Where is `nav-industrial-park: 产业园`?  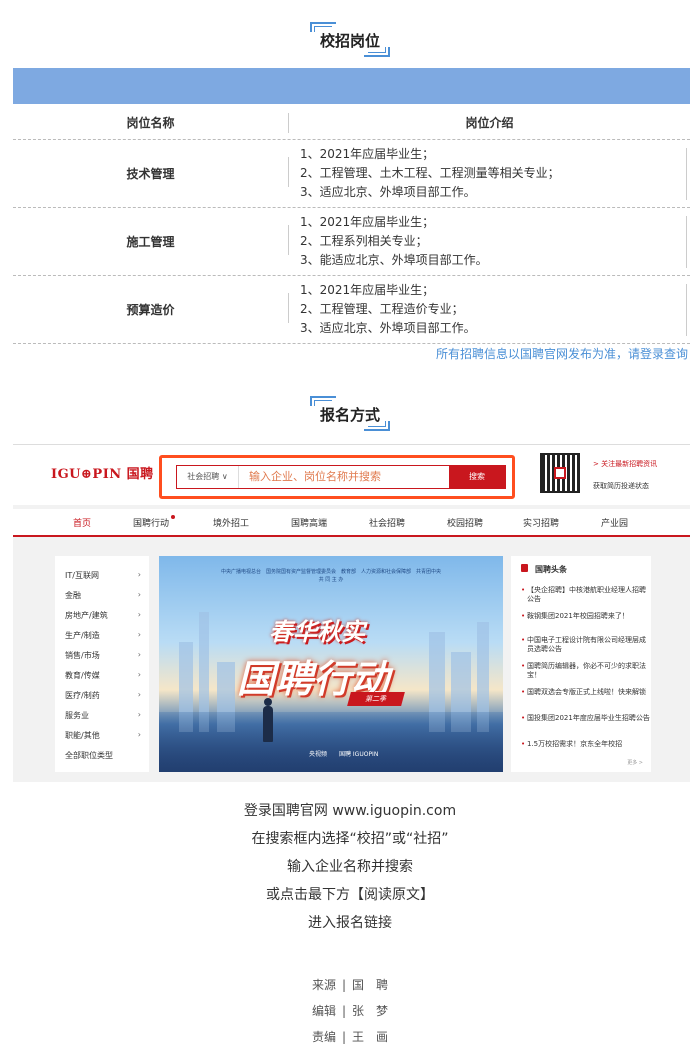 nav-industrial-park: 产业园 is located at coordinates (614, 522).